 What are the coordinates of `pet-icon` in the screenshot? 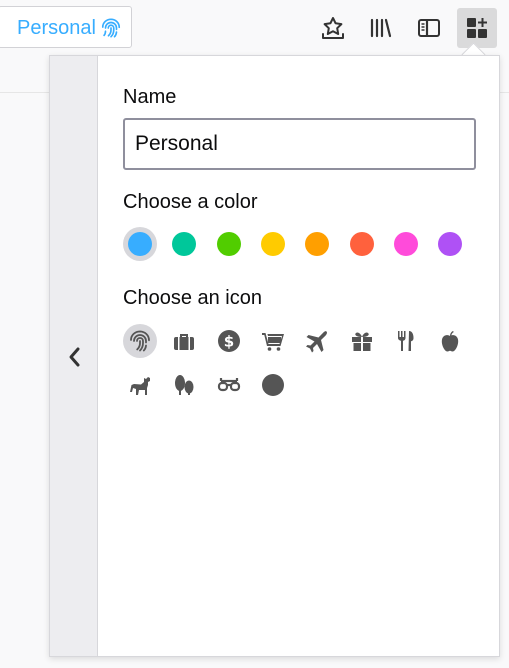 It's located at (140, 386).